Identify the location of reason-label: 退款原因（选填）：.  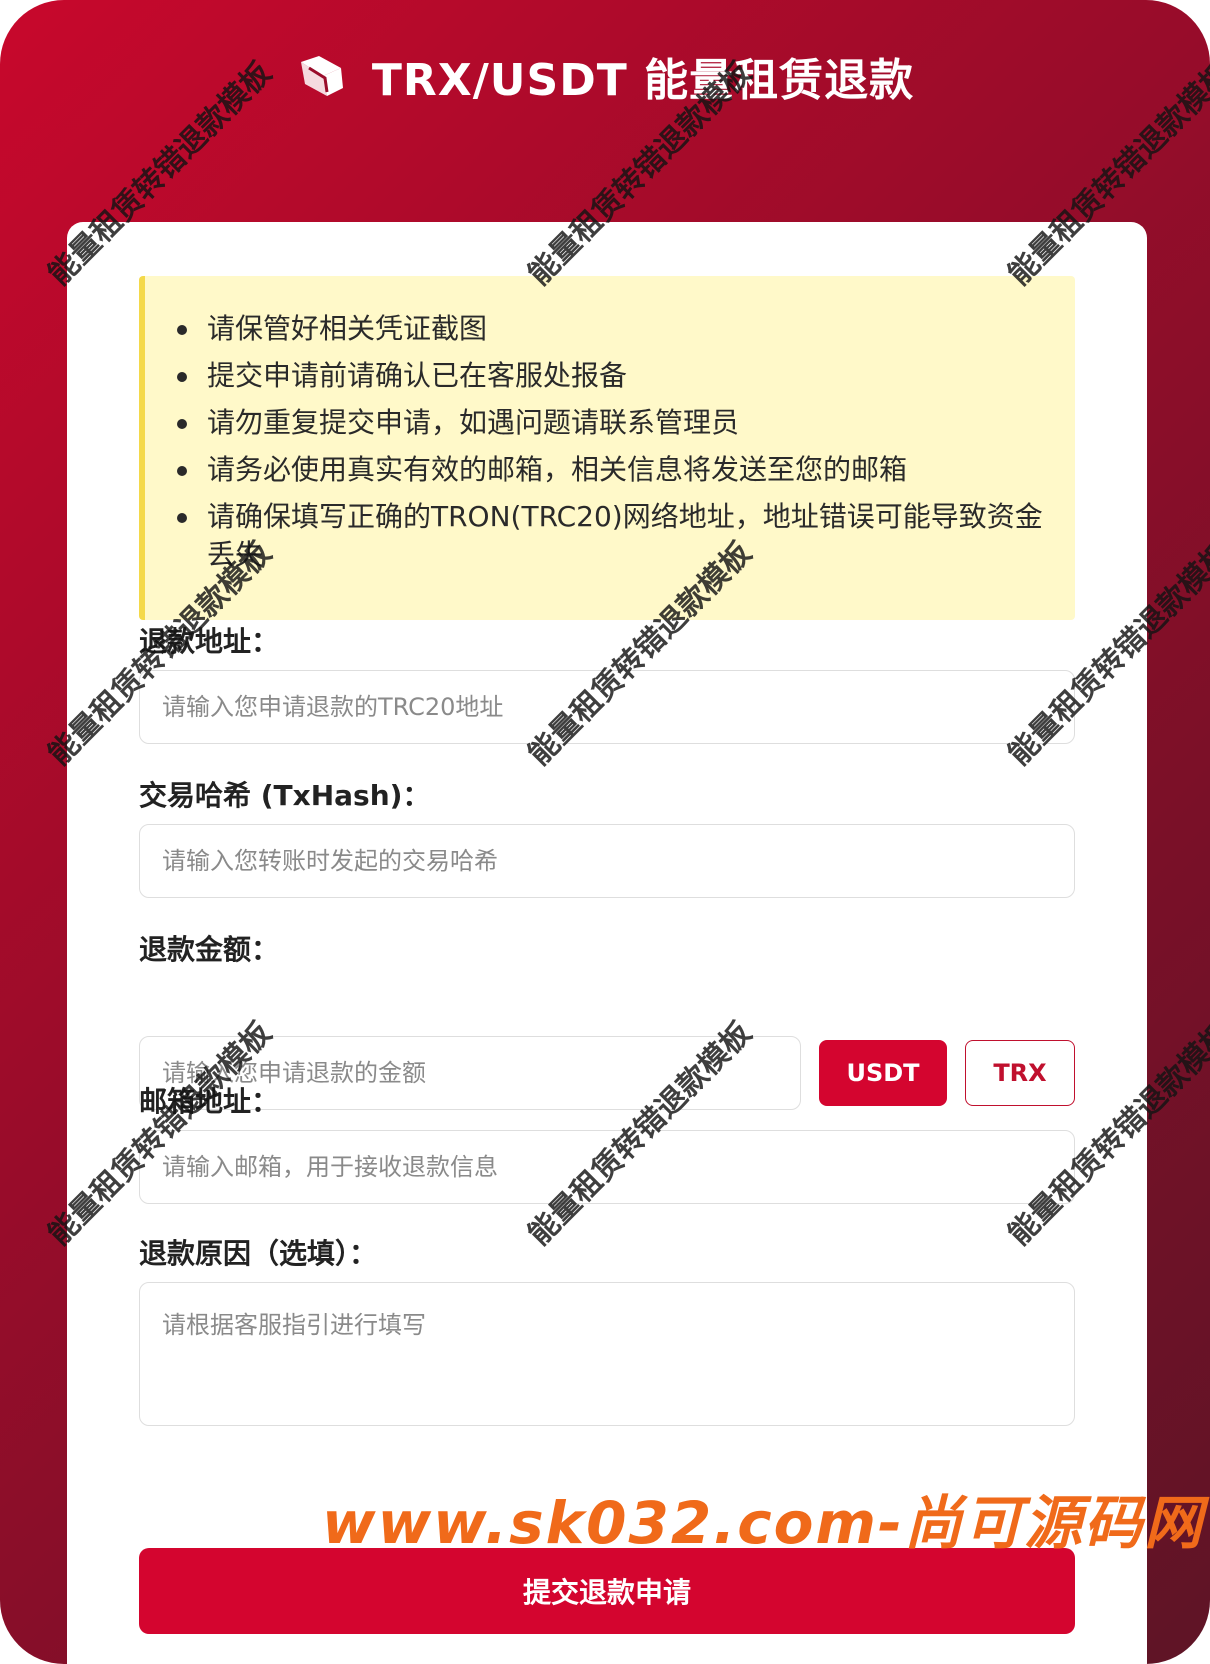
(258, 1253).